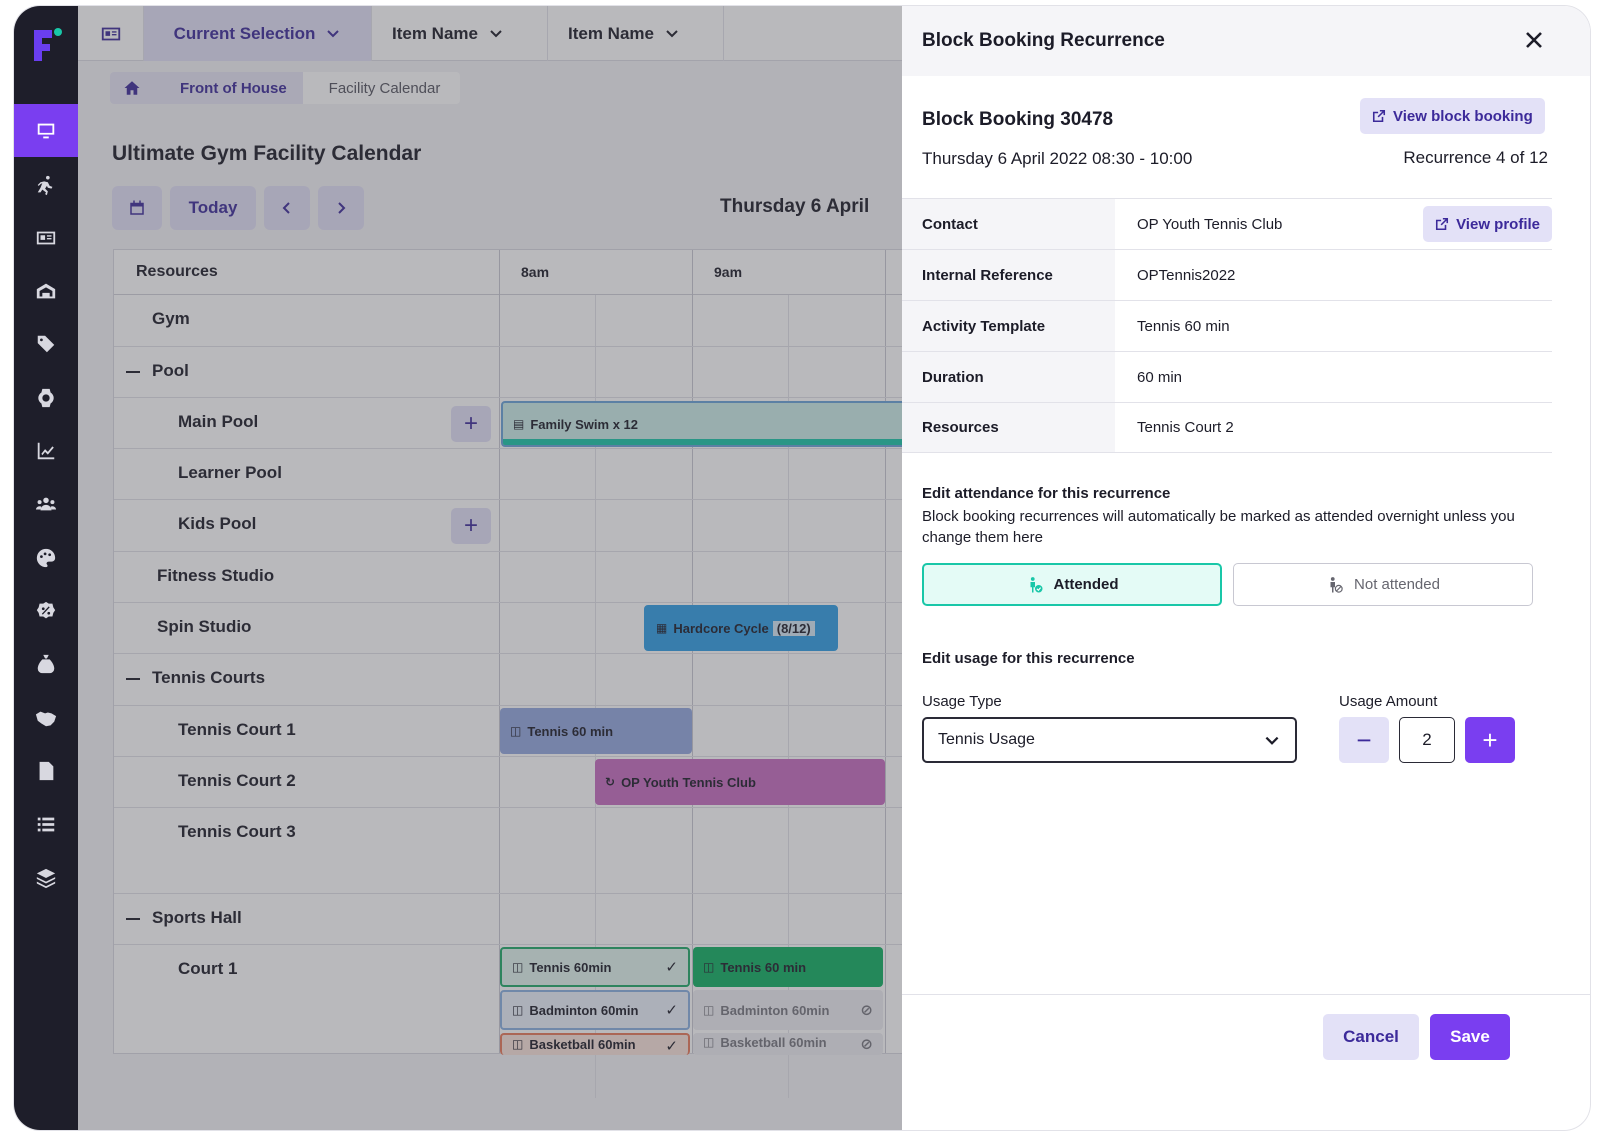 The image size is (1600, 1142). Describe the element at coordinates (1183, 326) in the screenshot. I see `detail-value: Tennis 60 min` at that location.